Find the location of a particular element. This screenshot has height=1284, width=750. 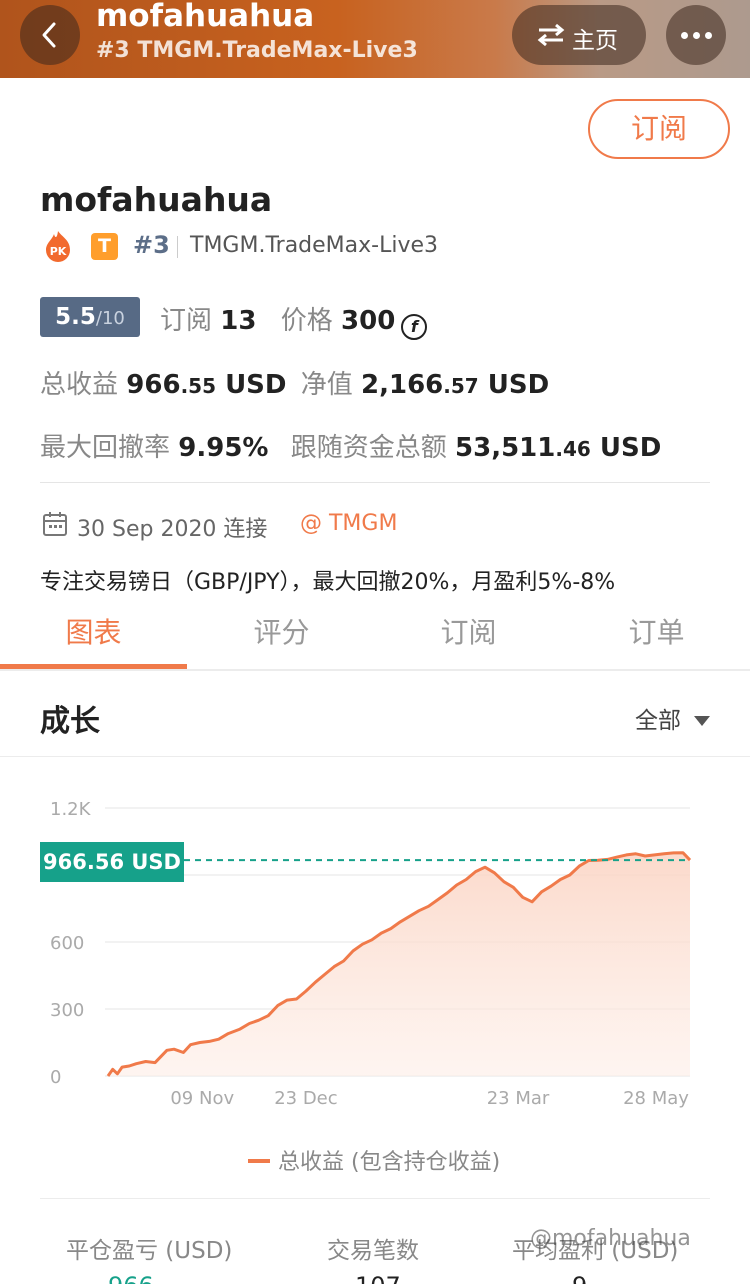

tier-badge: T is located at coordinates (104, 246).